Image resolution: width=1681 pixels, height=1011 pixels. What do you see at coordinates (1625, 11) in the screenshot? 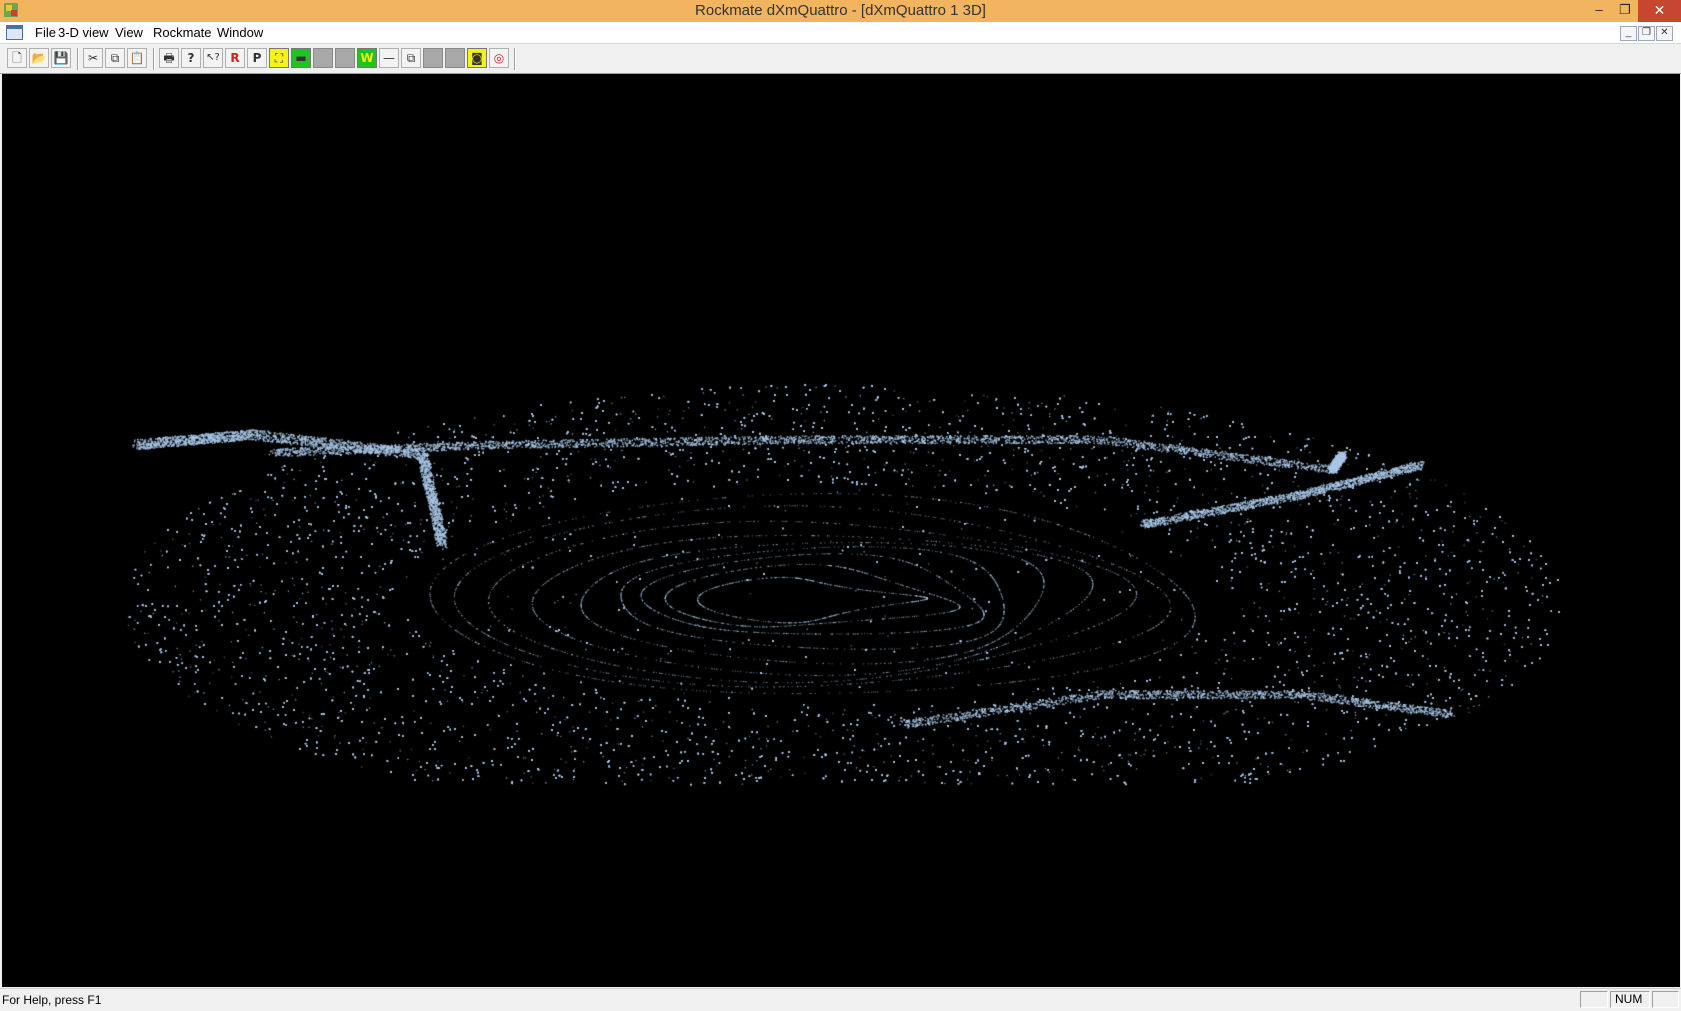
I see `restore-button: ❐` at bounding box center [1625, 11].